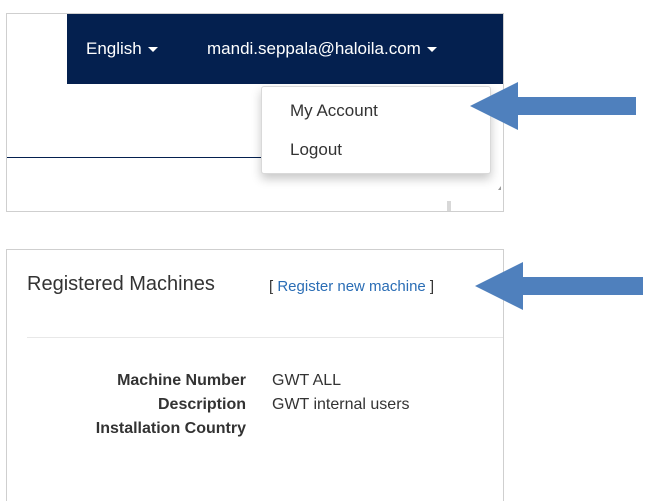  I want to click on section-title: Registered Machines, so click(121, 284).